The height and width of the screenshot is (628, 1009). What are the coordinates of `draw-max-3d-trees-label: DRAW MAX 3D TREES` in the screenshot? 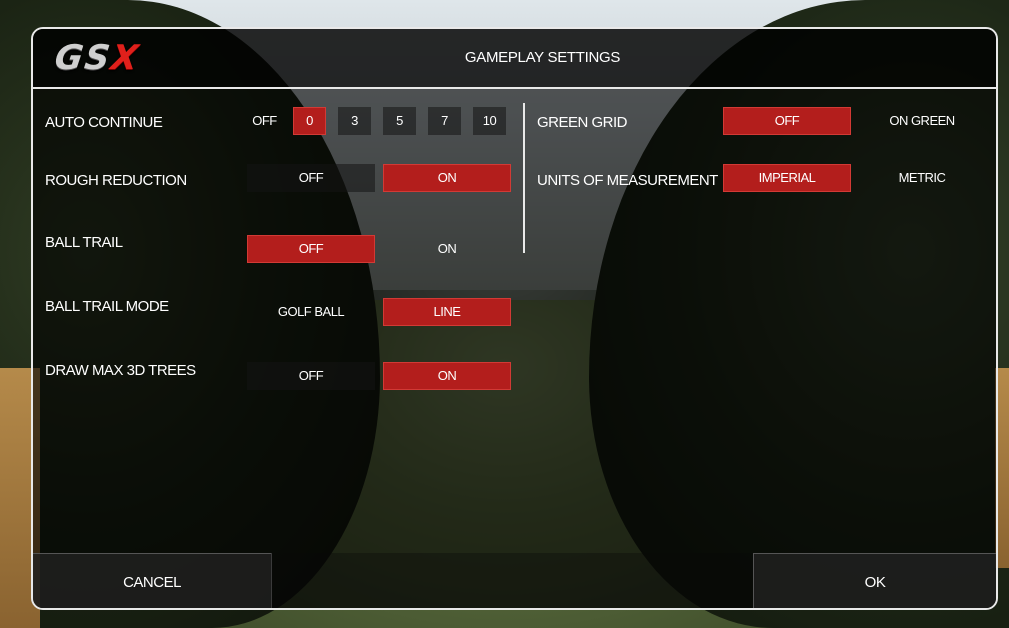 It's located at (120, 370).